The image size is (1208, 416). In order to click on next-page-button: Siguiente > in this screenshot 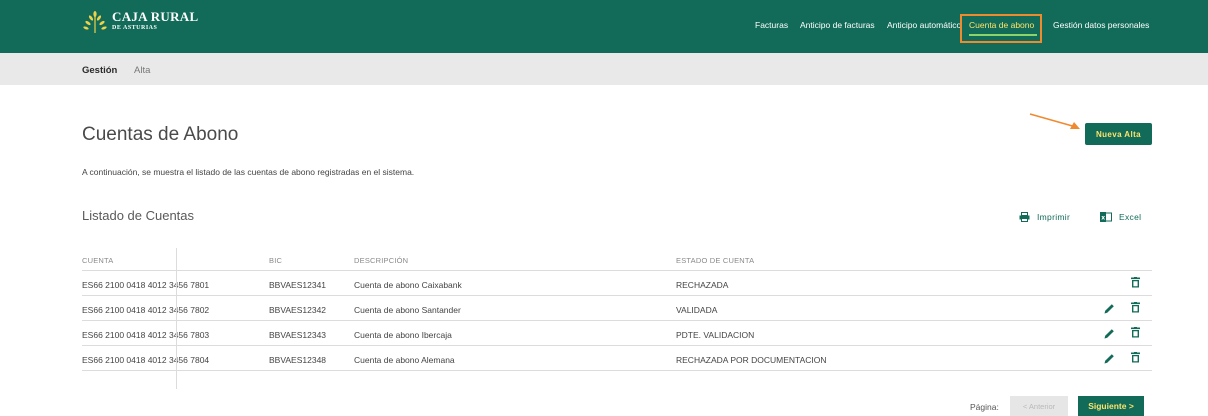, I will do `click(1111, 406)`.